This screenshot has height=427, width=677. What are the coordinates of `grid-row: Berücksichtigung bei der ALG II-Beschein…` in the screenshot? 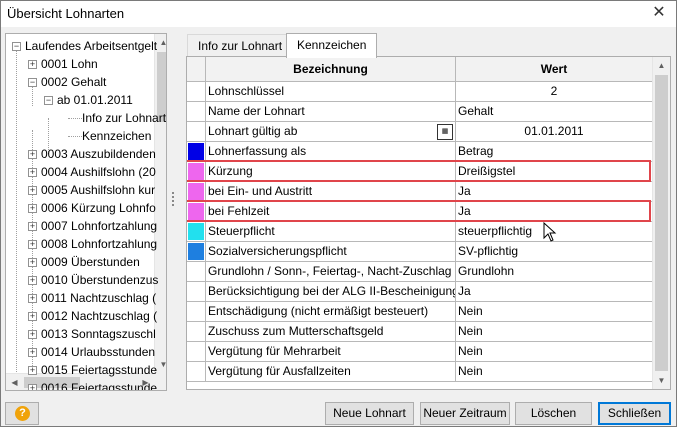 It's located at (419, 292).